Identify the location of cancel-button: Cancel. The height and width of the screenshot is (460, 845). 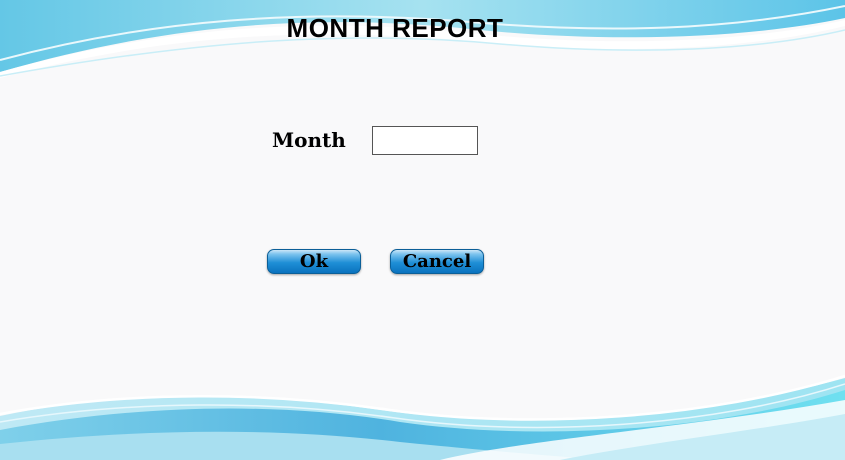
(437, 261).